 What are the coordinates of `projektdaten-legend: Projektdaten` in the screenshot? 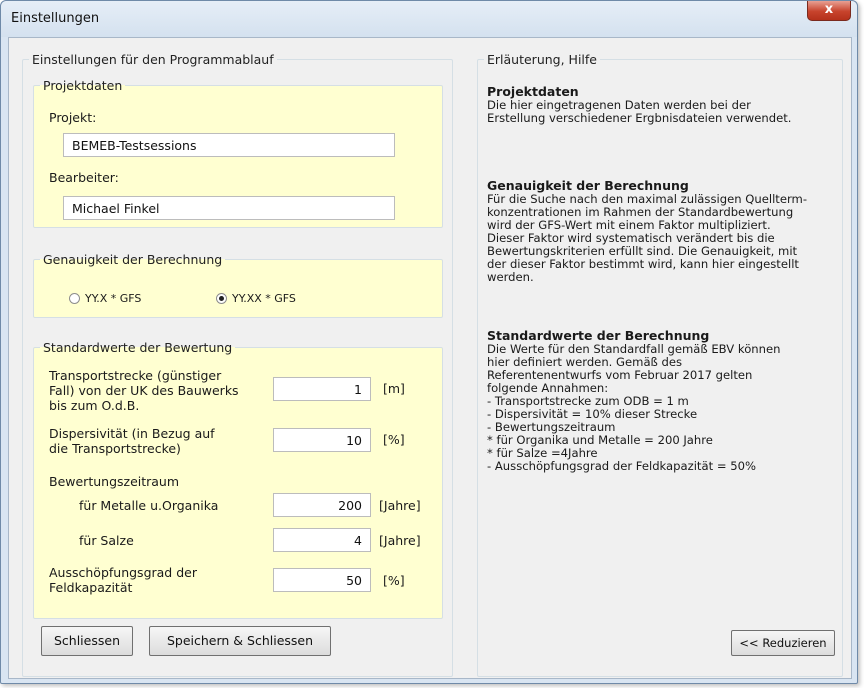 It's located at (83, 85).